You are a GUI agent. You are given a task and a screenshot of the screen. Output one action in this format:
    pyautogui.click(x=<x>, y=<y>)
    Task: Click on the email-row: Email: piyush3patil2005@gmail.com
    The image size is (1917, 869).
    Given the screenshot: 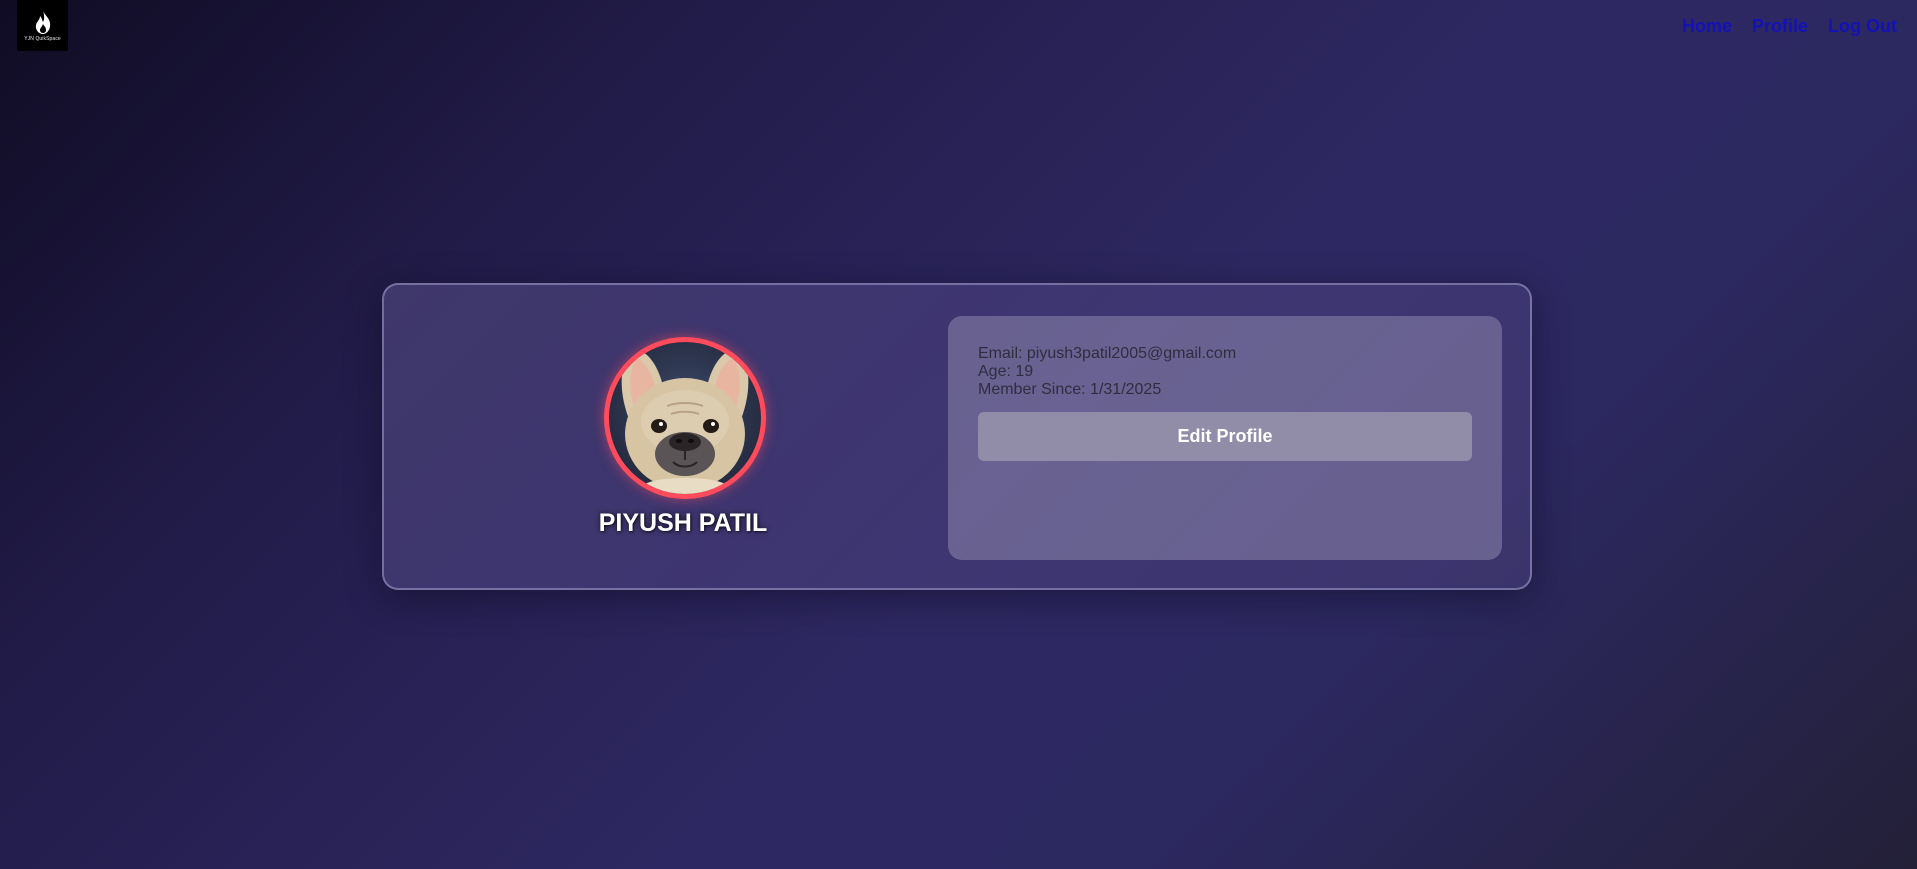 What is the action you would take?
    pyautogui.click(x=1107, y=354)
    